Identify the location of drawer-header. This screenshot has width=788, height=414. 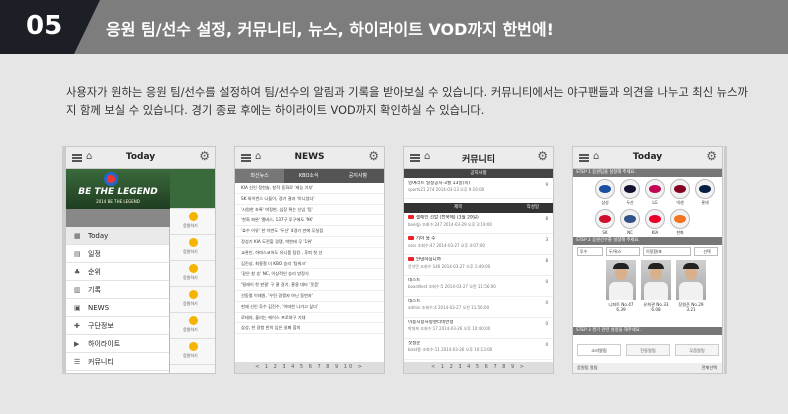
(118, 218).